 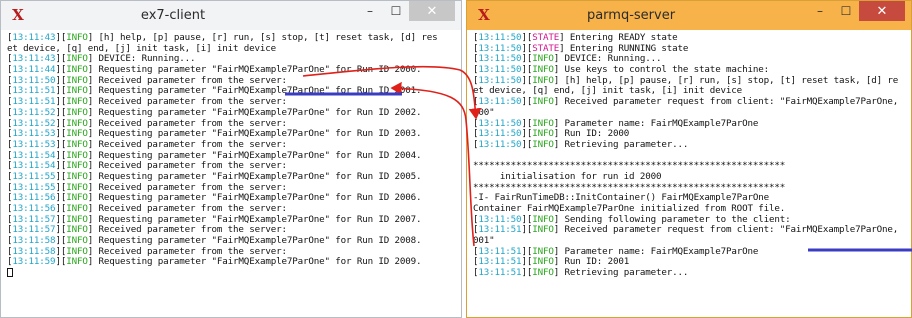 What do you see at coordinates (631, 15) in the screenshot?
I see `server-window-title: parmq-server` at bounding box center [631, 15].